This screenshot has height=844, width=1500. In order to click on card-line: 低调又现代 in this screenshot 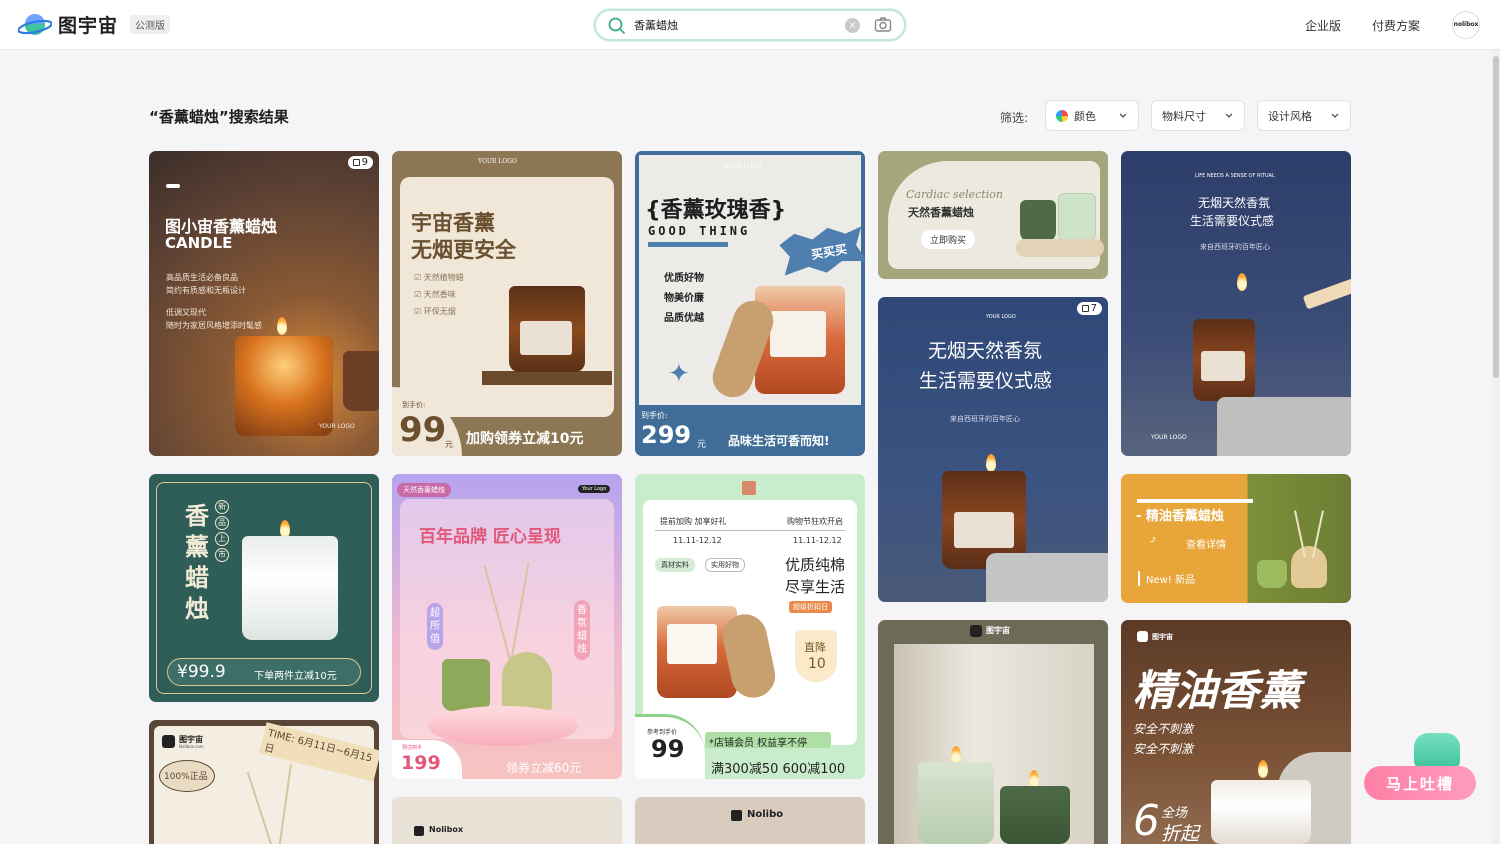, I will do `click(186, 312)`.